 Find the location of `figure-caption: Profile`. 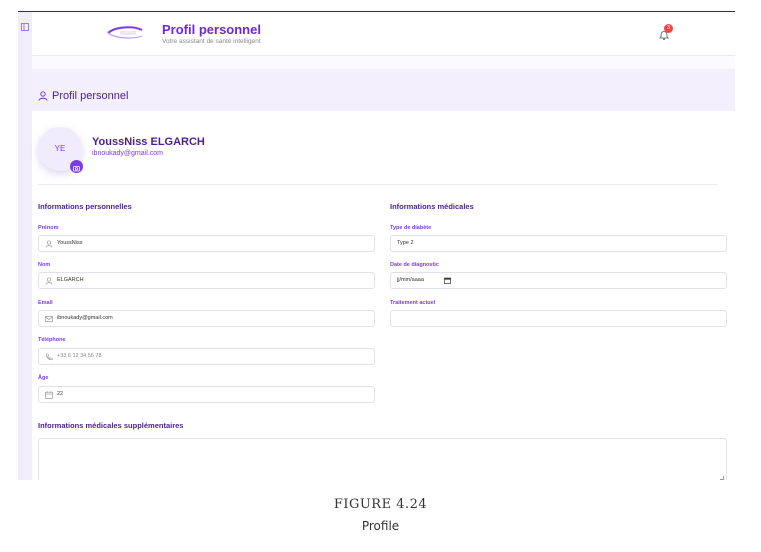

figure-caption: Profile is located at coordinates (380, 526).